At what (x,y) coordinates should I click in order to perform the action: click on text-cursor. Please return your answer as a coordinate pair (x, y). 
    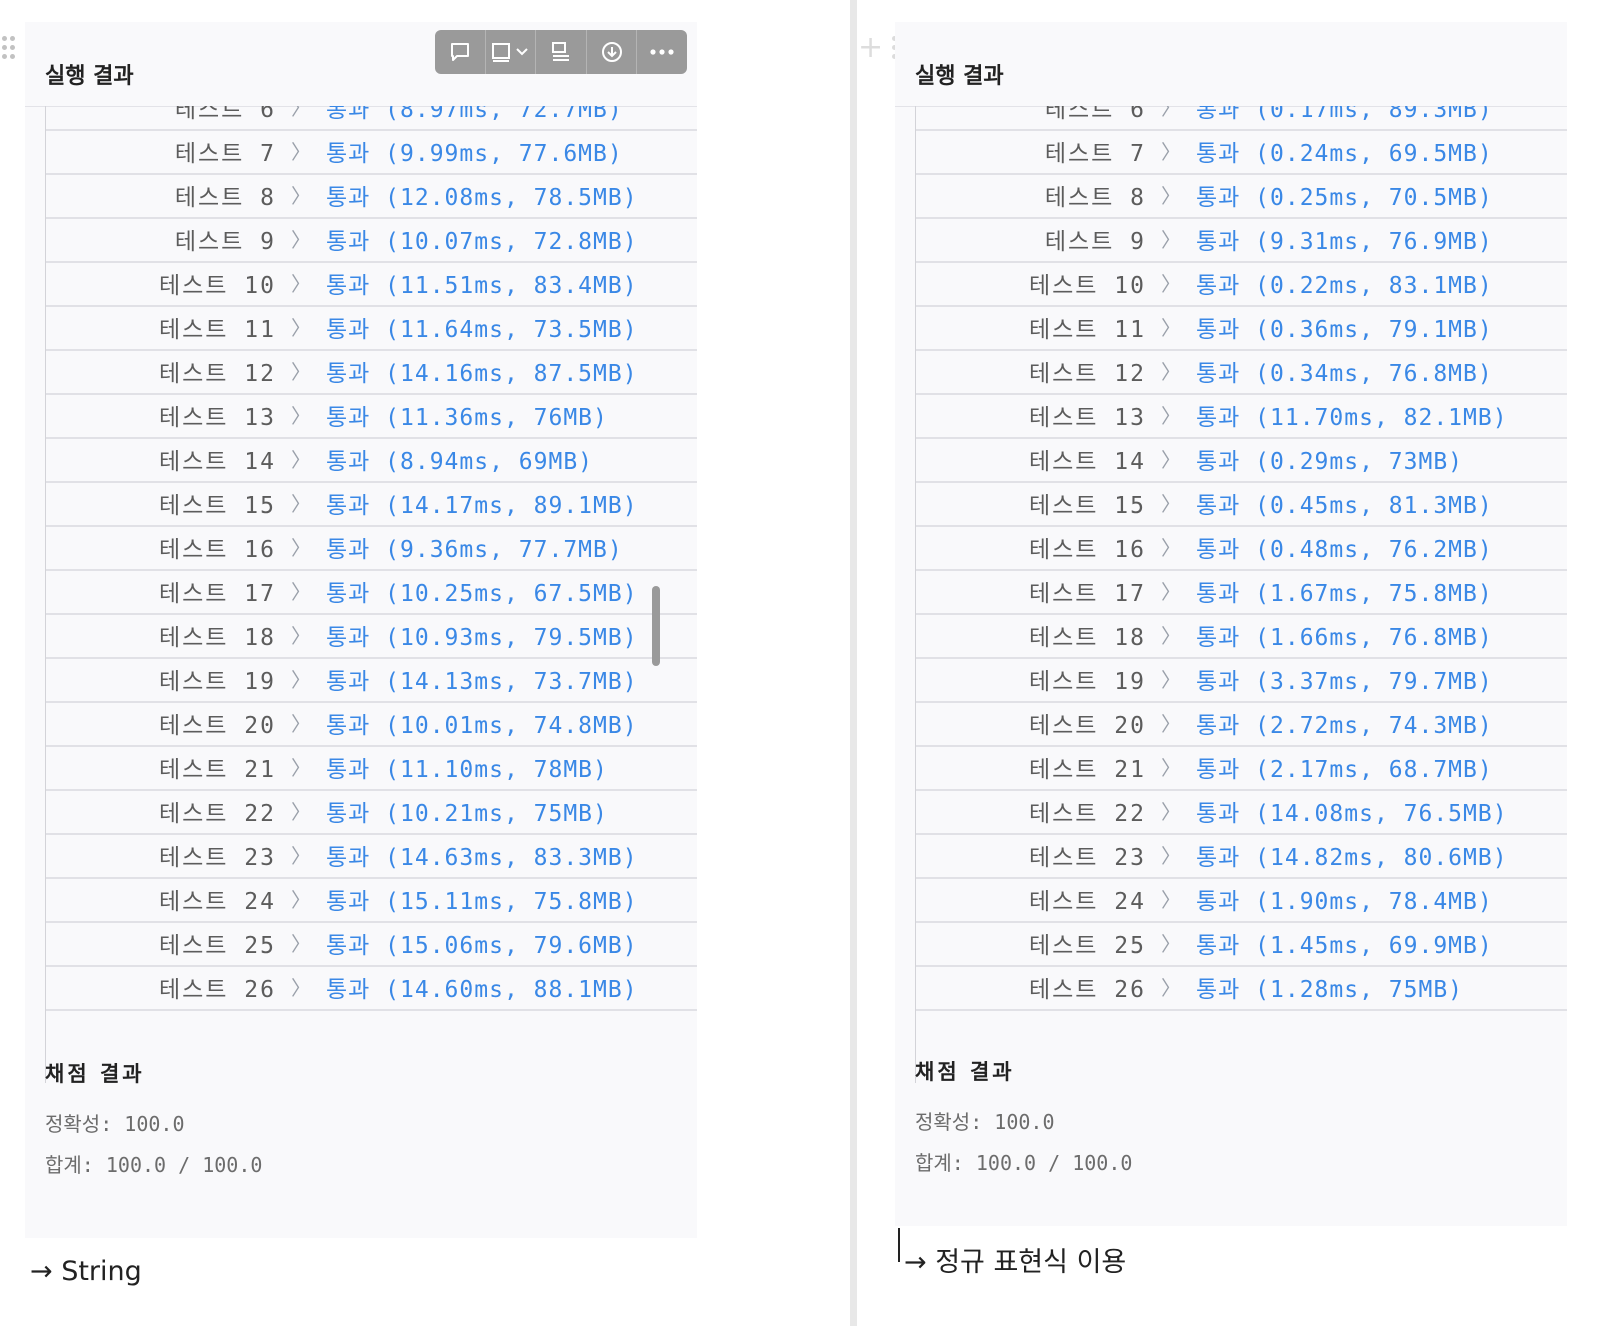
    Looking at the image, I should click on (899, 1245).